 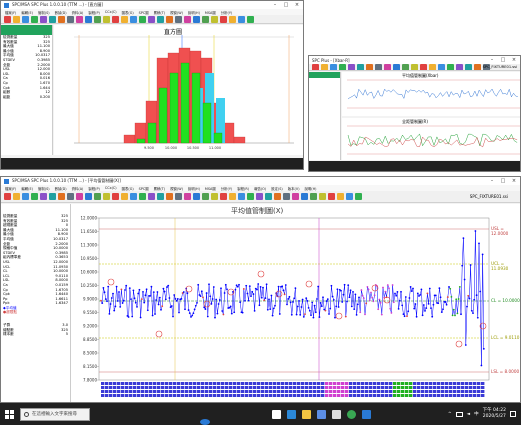 What do you see at coordinates (111, 188) in the screenshot?
I see `menu-item: CCx(C)` at bounding box center [111, 188].